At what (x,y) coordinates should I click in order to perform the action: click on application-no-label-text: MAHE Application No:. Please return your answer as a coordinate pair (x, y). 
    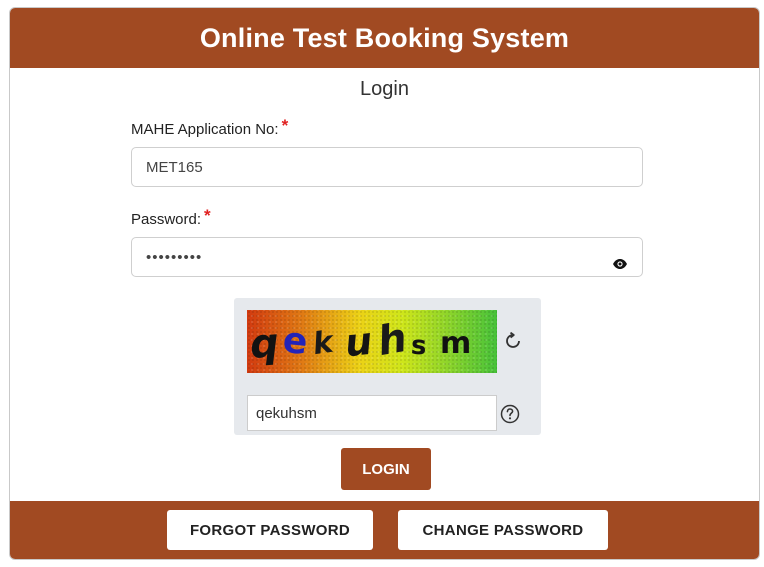
    Looking at the image, I should click on (205, 129).